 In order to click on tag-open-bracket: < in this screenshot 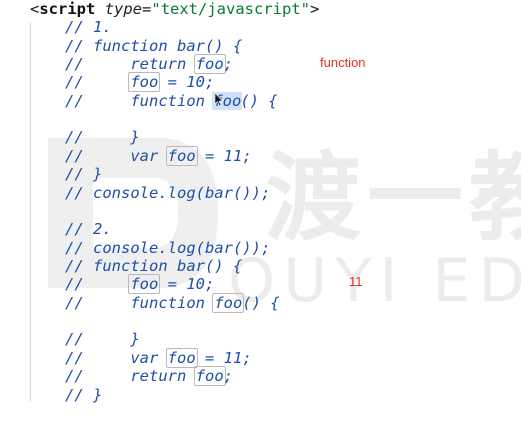, I will do `click(35, 9)`.